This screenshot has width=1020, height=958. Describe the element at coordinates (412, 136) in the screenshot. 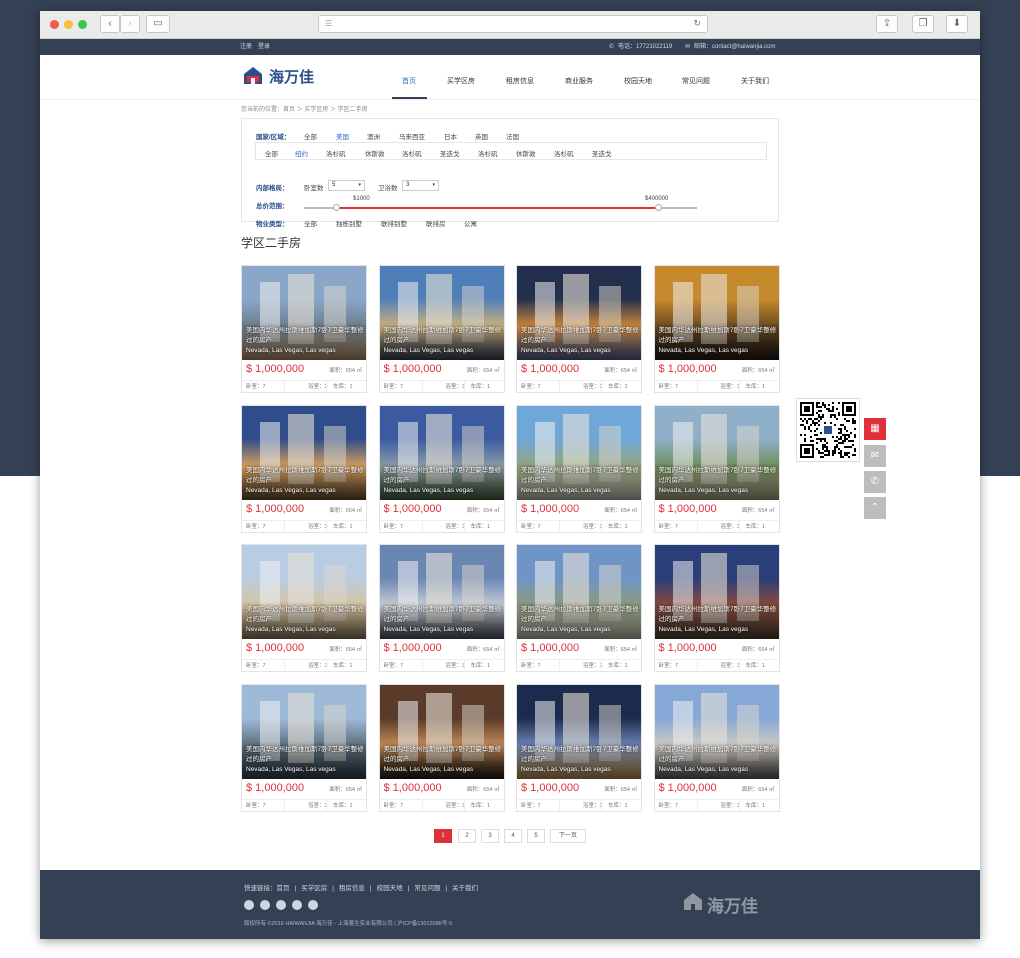

I see `region-malaysia: 马来西亚` at that location.